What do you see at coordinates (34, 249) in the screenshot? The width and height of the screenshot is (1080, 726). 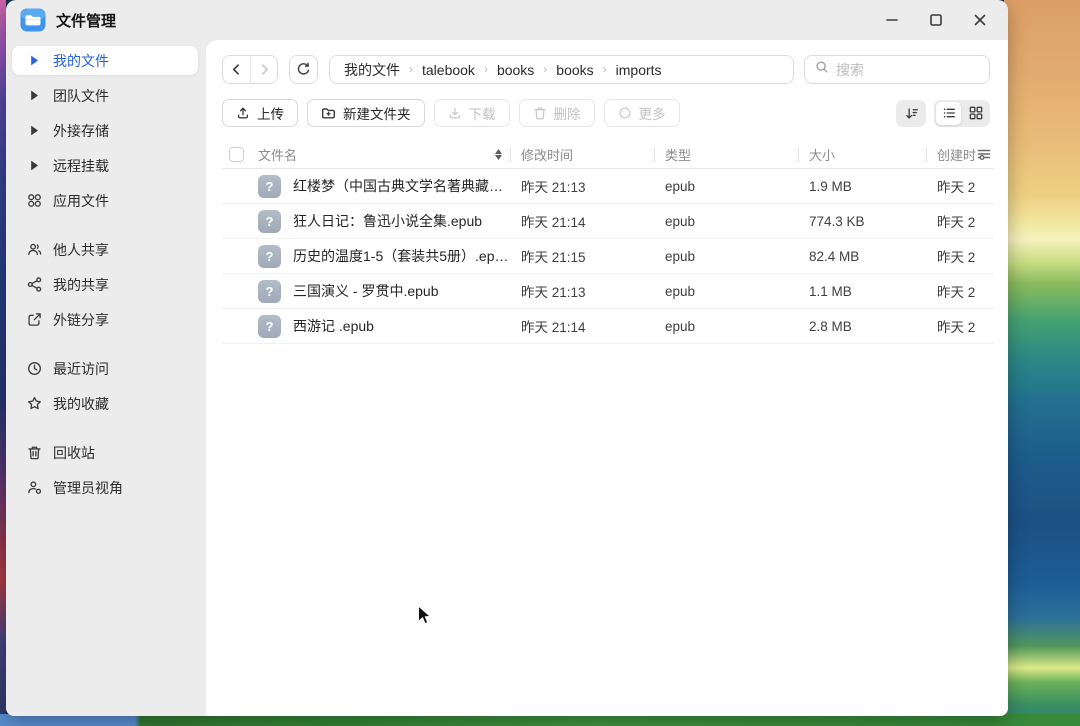 I see `people-icon` at bounding box center [34, 249].